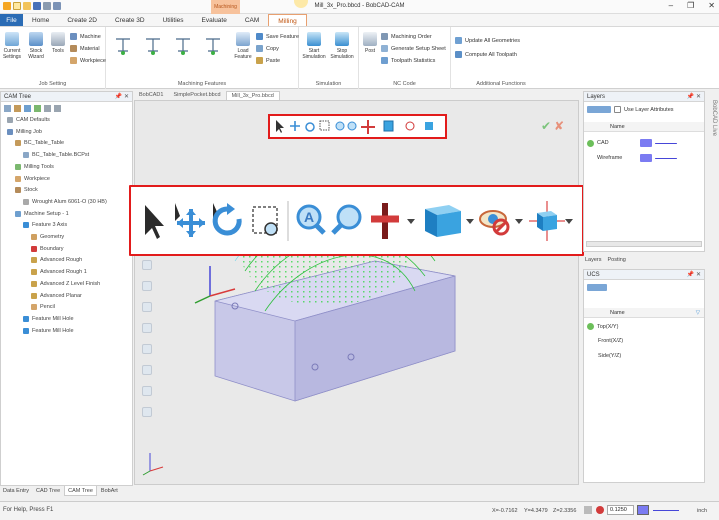 The image size is (719, 520). Describe the element at coordinates (602, 326) in the screenshot. I see `ucs-row-top: Top(X/Y)` at that location.